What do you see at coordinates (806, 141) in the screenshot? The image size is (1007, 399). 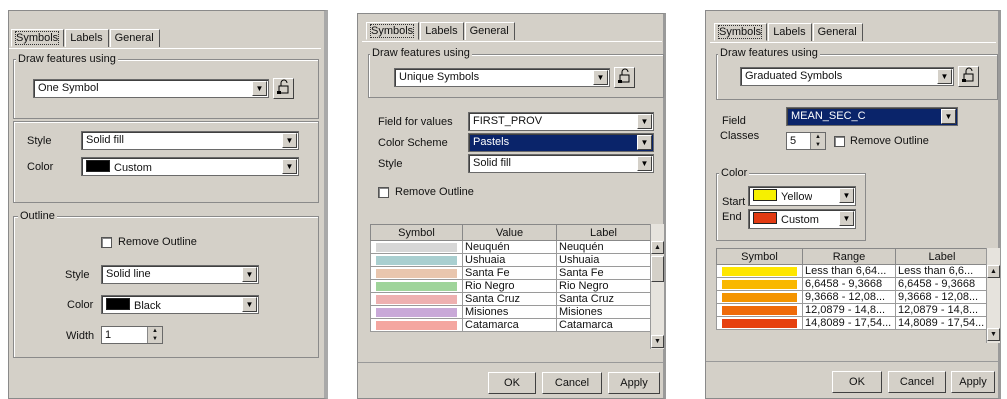 I see `classes-stepper: 5 ▲ ▼` at bounding box center [806, 141].